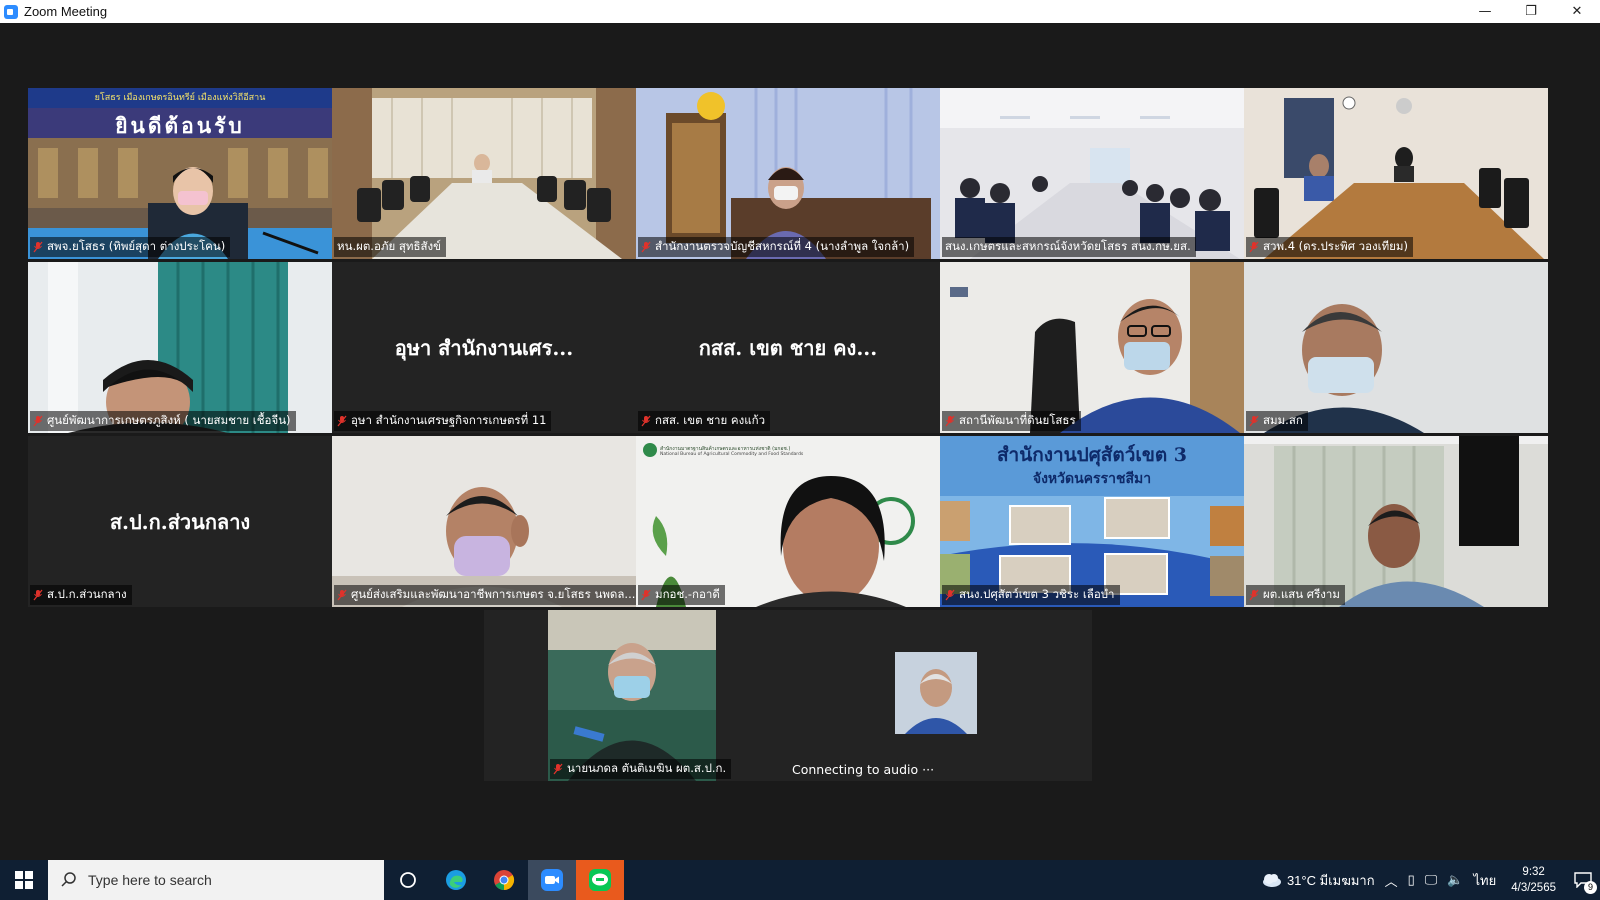 The image size is (1600, 900). What do you see at coordinates (710, 420) in the screenshot?
I see `participant-name: กสส. เขต ชาย คงแก้ว` at bounding box center [710, 420].